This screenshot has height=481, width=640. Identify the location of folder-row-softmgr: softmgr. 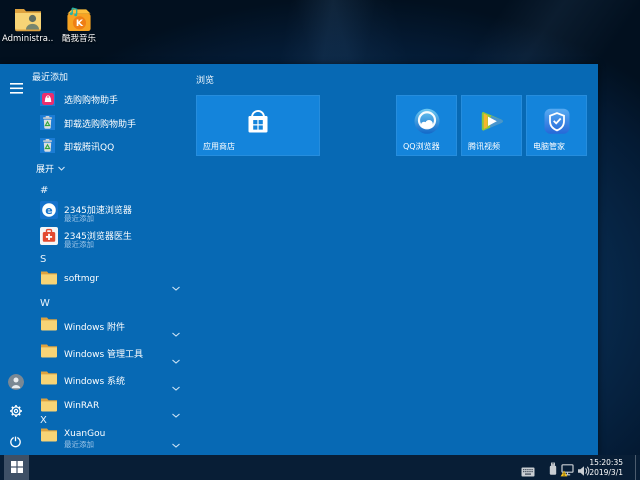
(112, 281).